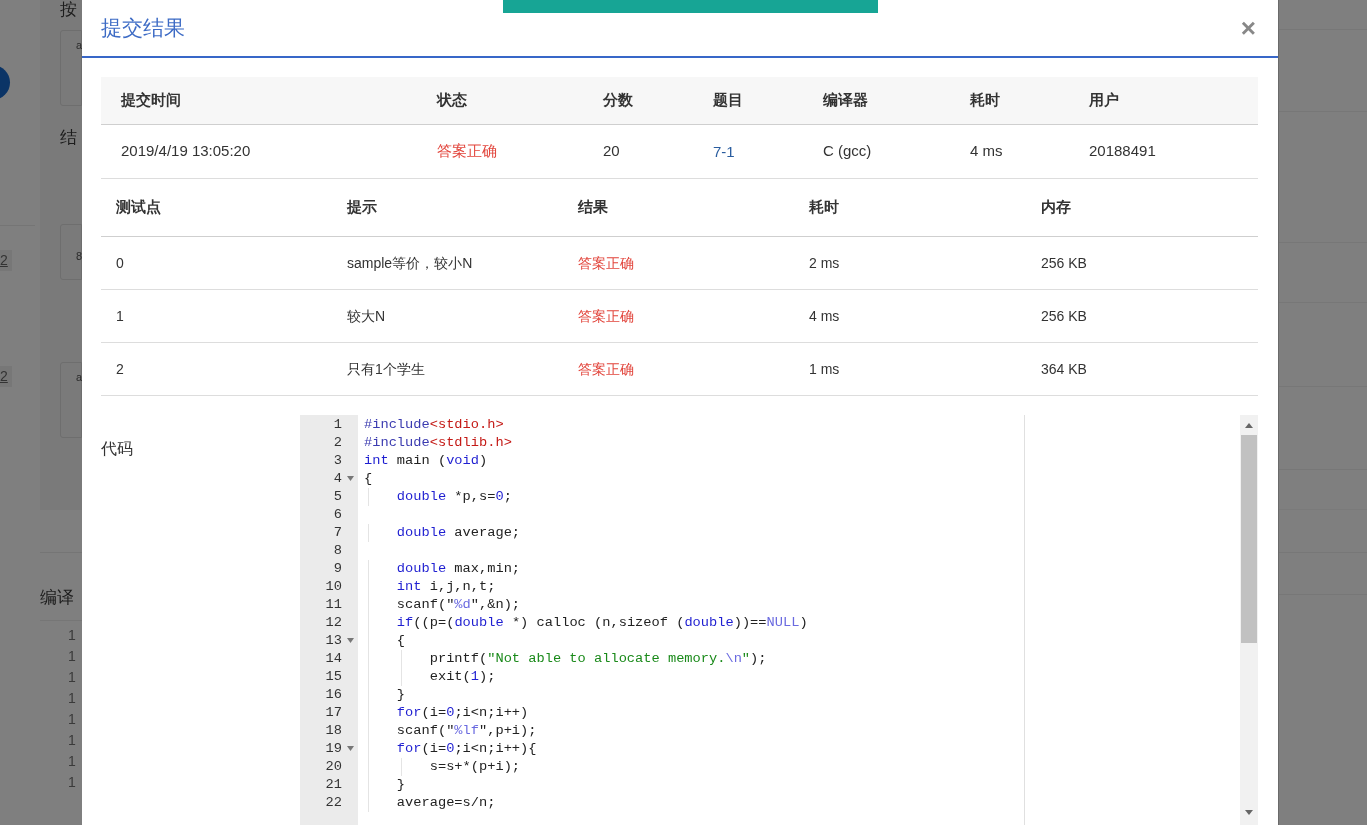 This screenshot has width=1367, height=825. I want to click on column-header: 编译器, so click(845, 100).